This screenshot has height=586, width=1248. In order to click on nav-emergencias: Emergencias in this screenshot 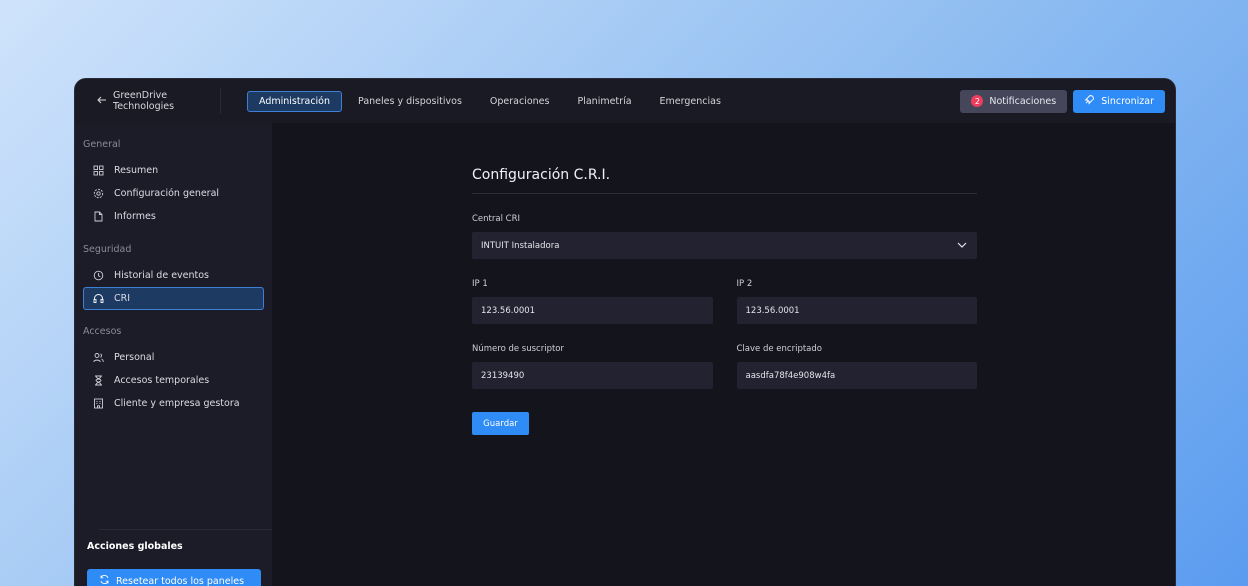, I will do `click(690, 101)`.